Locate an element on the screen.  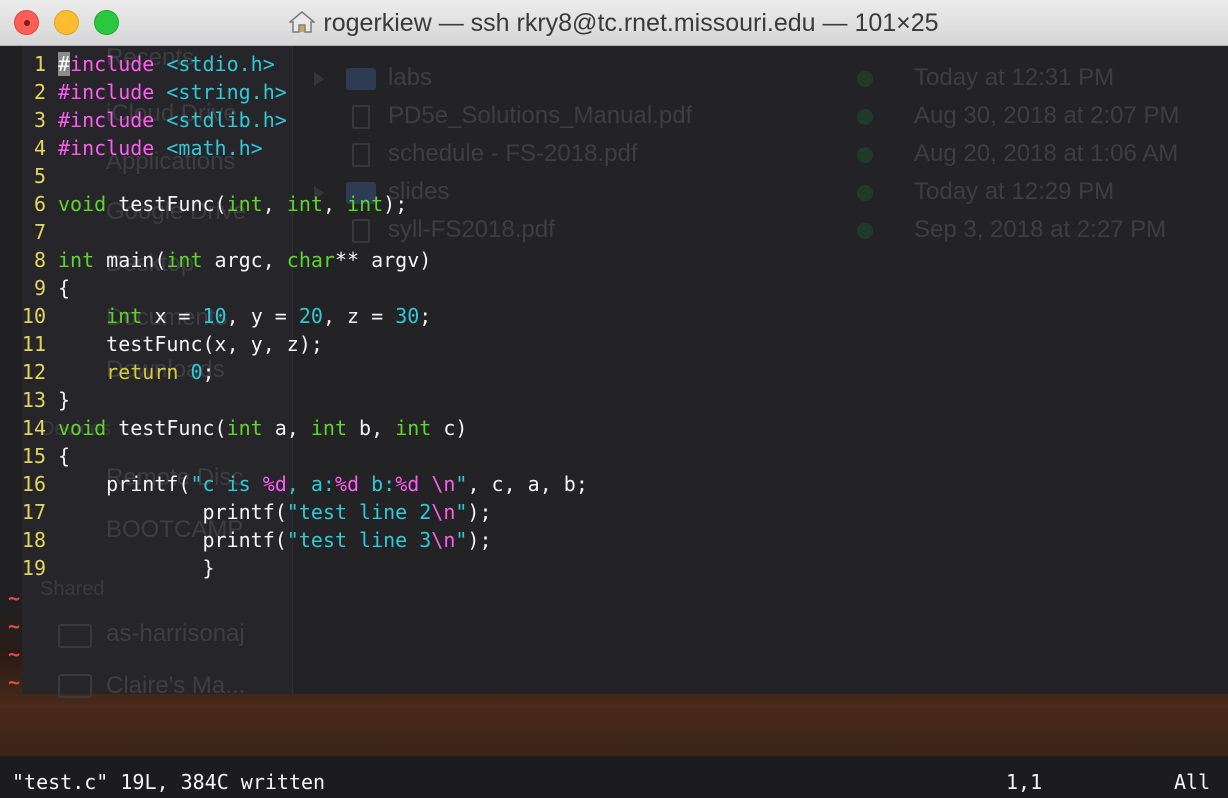
line-number: 9 is located at coordinates (39, 288).